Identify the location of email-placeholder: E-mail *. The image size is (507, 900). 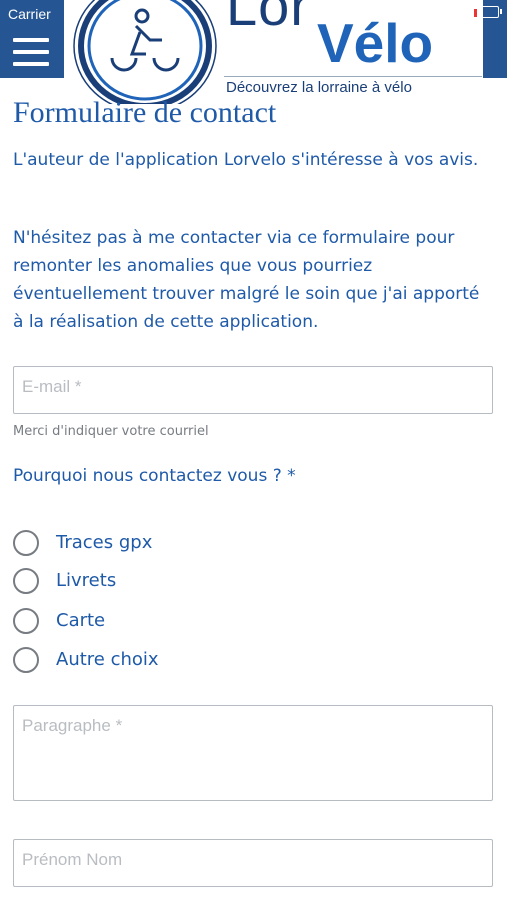
(52, 386).